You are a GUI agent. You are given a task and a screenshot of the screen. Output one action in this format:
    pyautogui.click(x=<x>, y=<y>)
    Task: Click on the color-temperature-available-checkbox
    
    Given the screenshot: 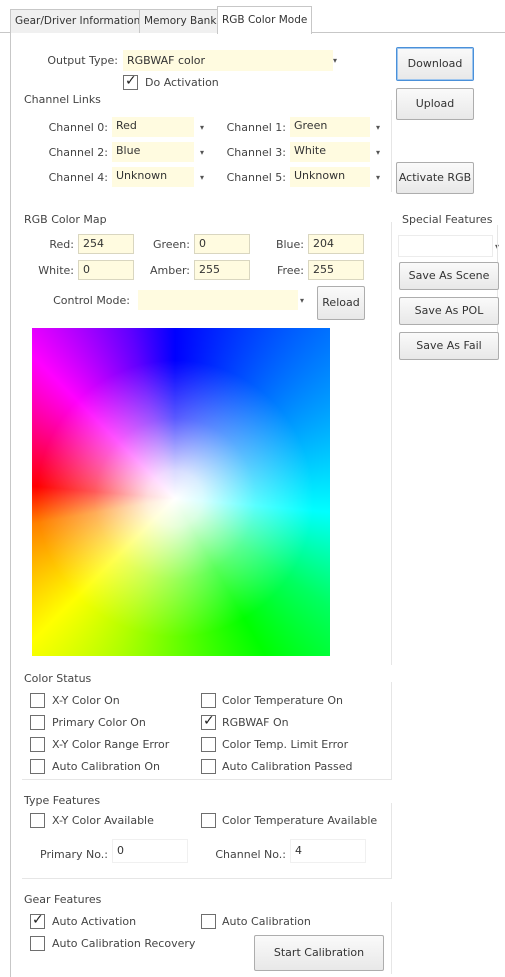 What is the action you would take?
    pyautogui.click(x=208, y=820)
    